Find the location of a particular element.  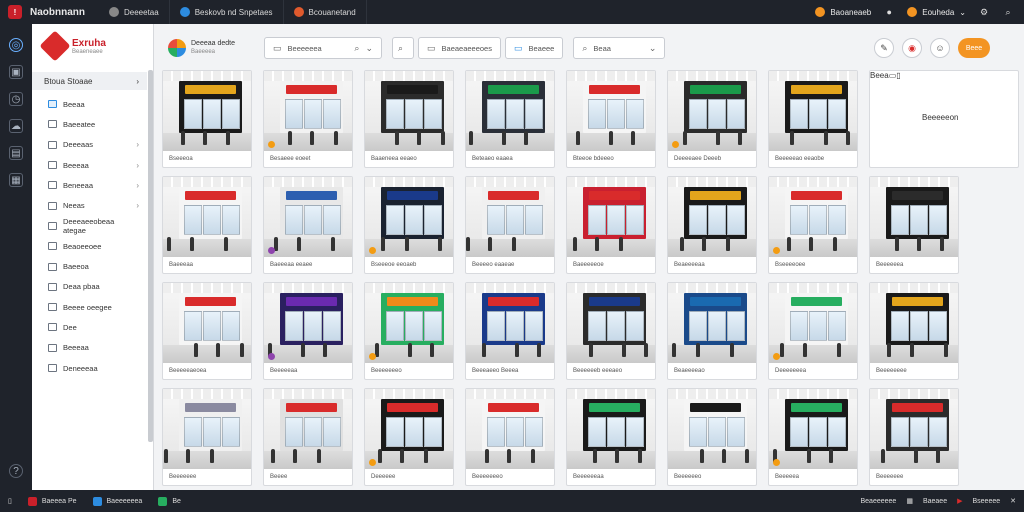

notification-icon: ● is located at coordinates (889, 12).